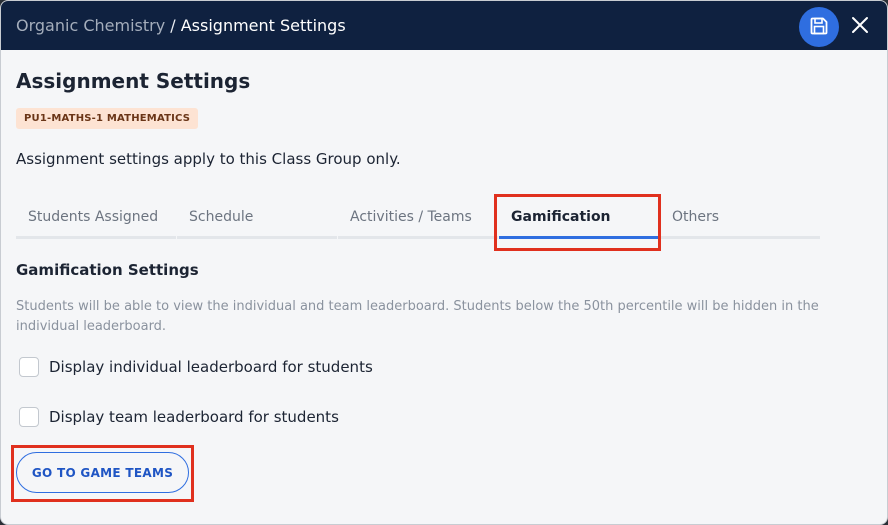 Image resolution: width=888 pixels, height=525 pixels. What do you see at coordinates (194, 417) in the screenshot?
I see `team-leaderboard-label: Display team leaderboard for students` at bounding box center [194, 417].